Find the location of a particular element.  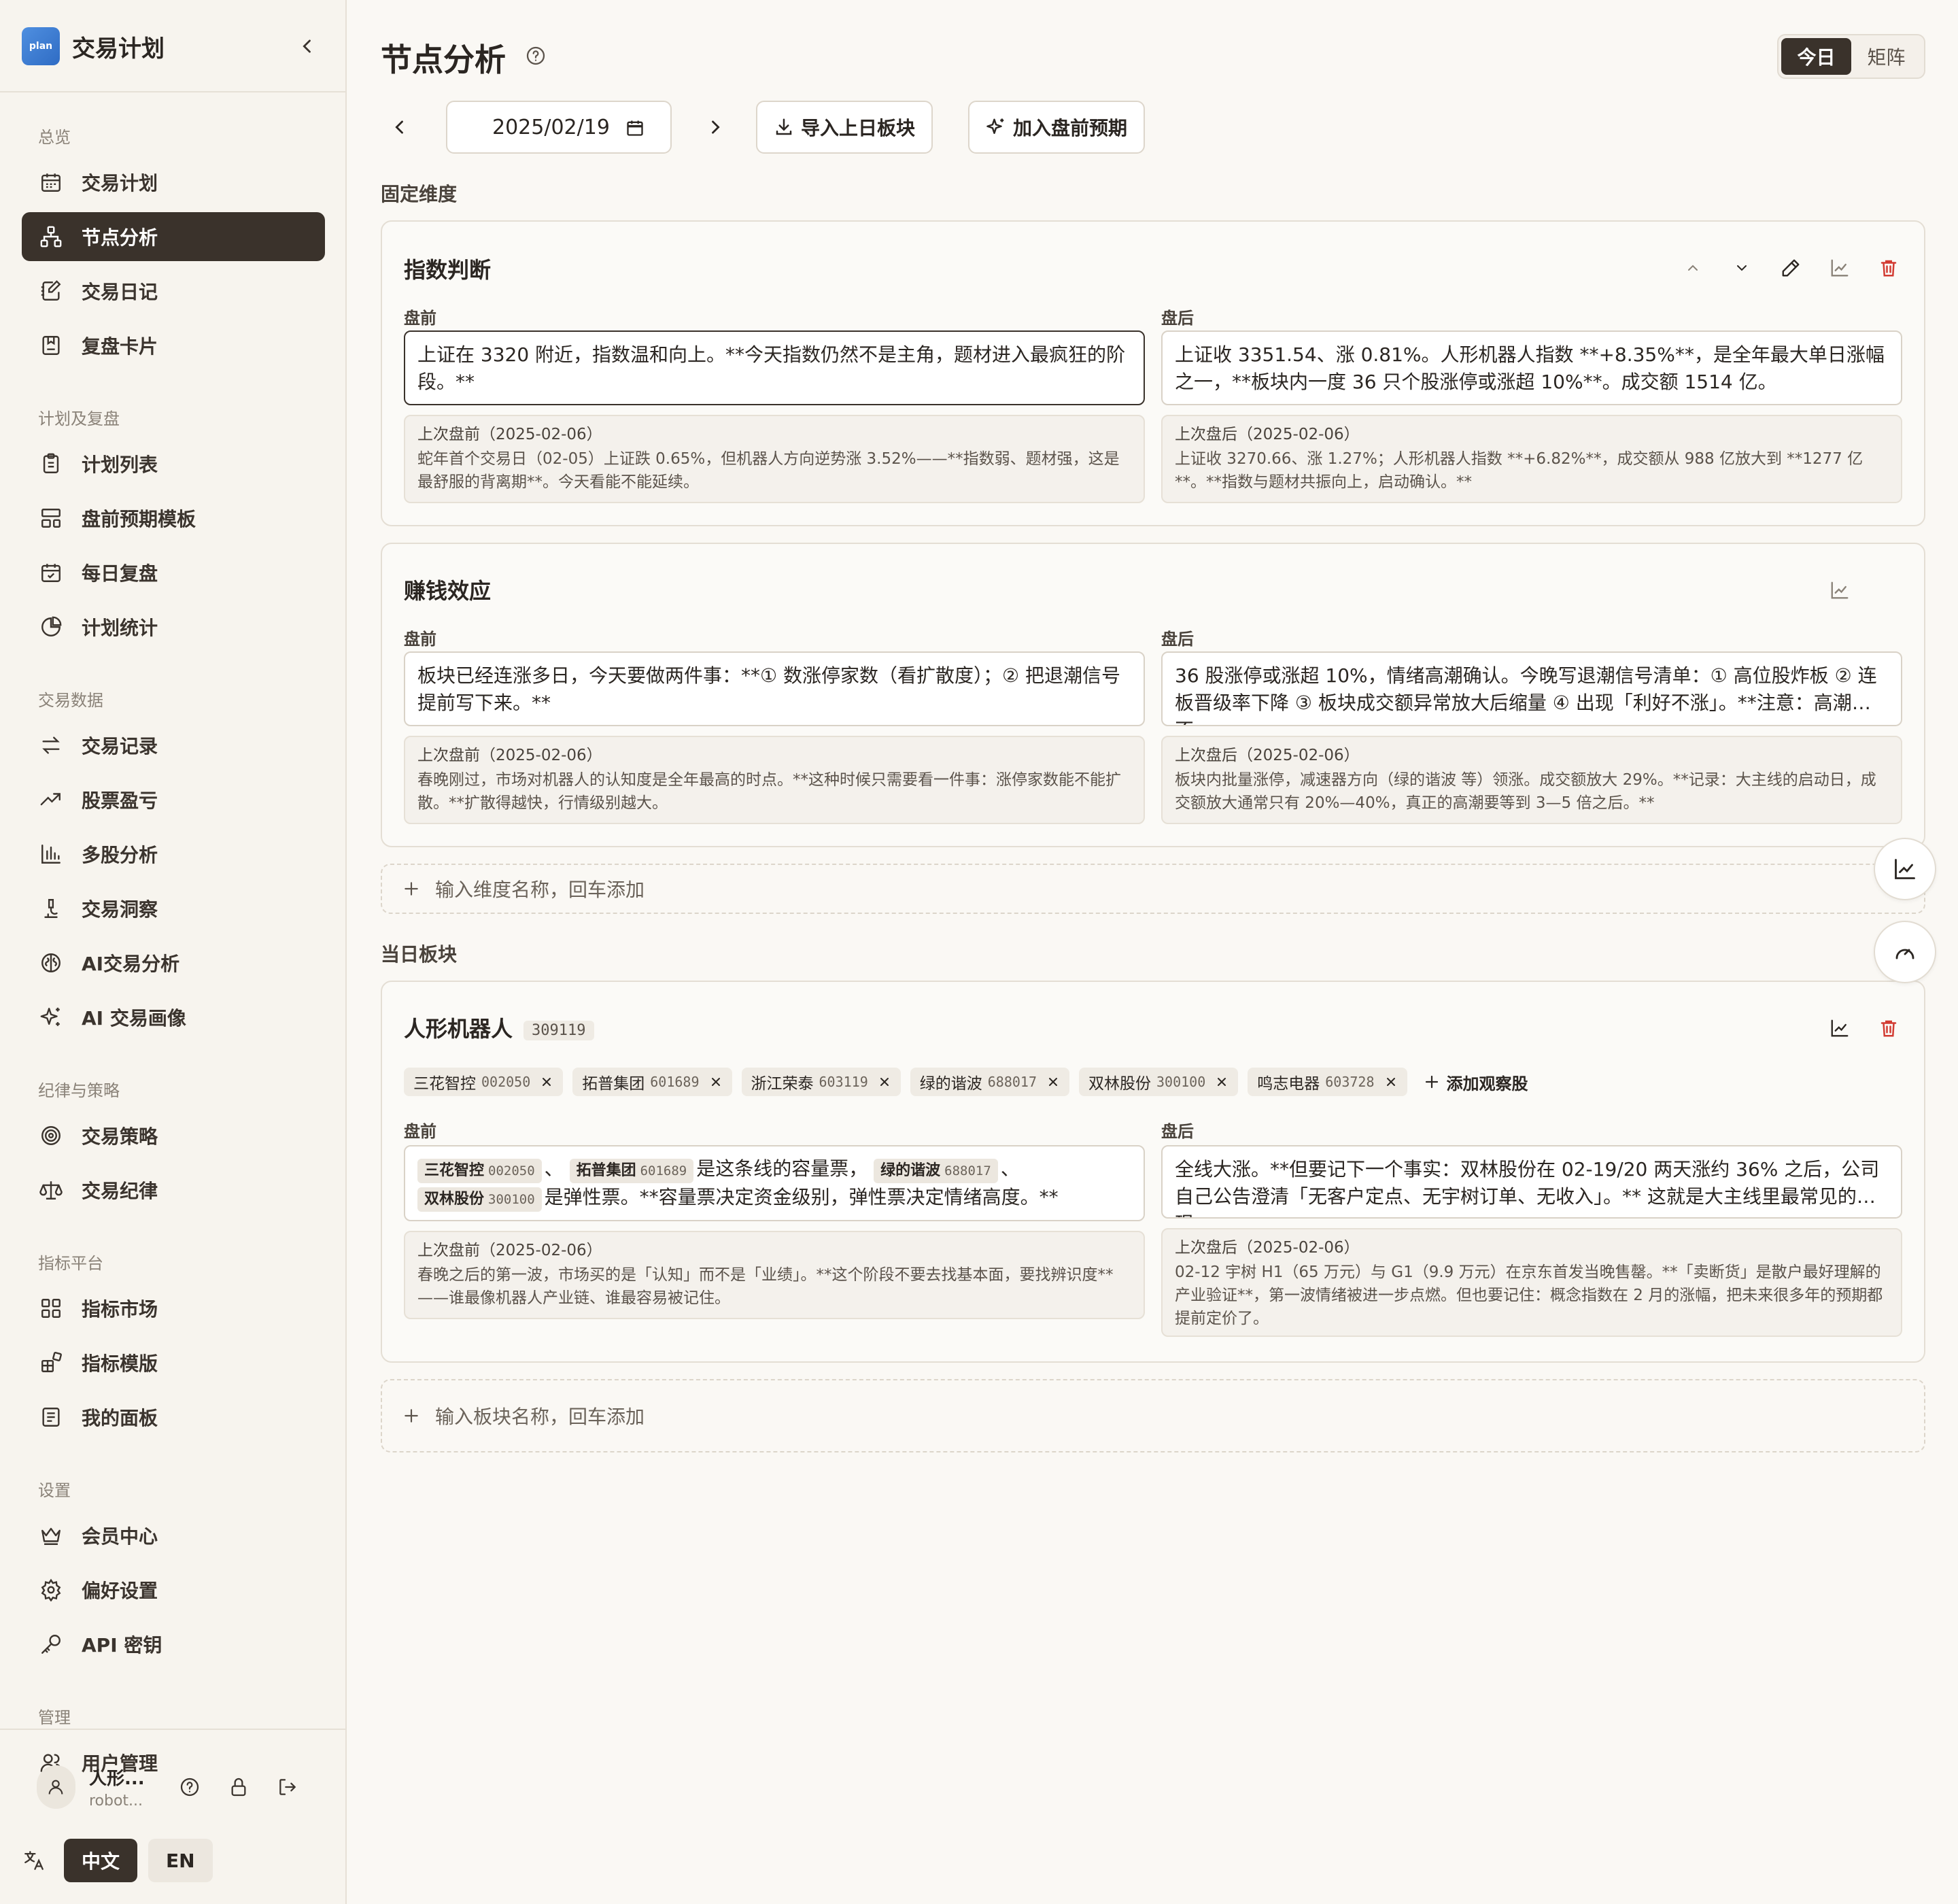

language-zh-button: 中文 is located at coordinates (101, 1861).